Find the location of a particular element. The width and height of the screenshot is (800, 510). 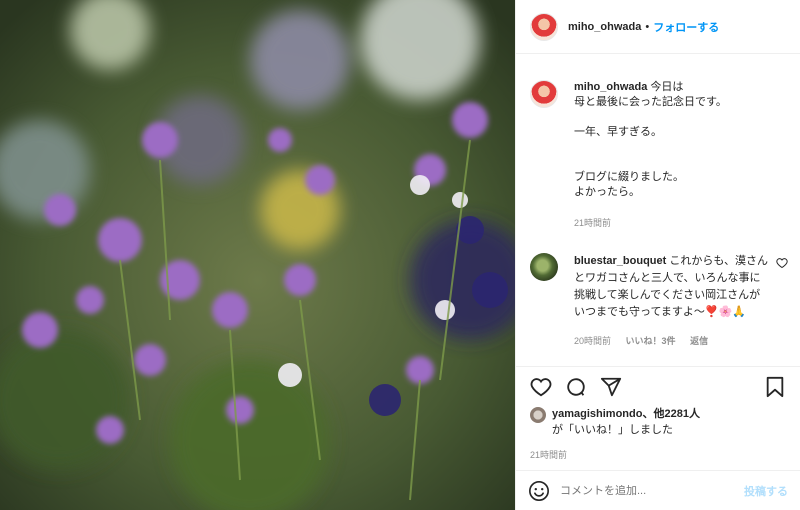

caption-timestamp: 21時間前 is located at coordinates (650, 223).